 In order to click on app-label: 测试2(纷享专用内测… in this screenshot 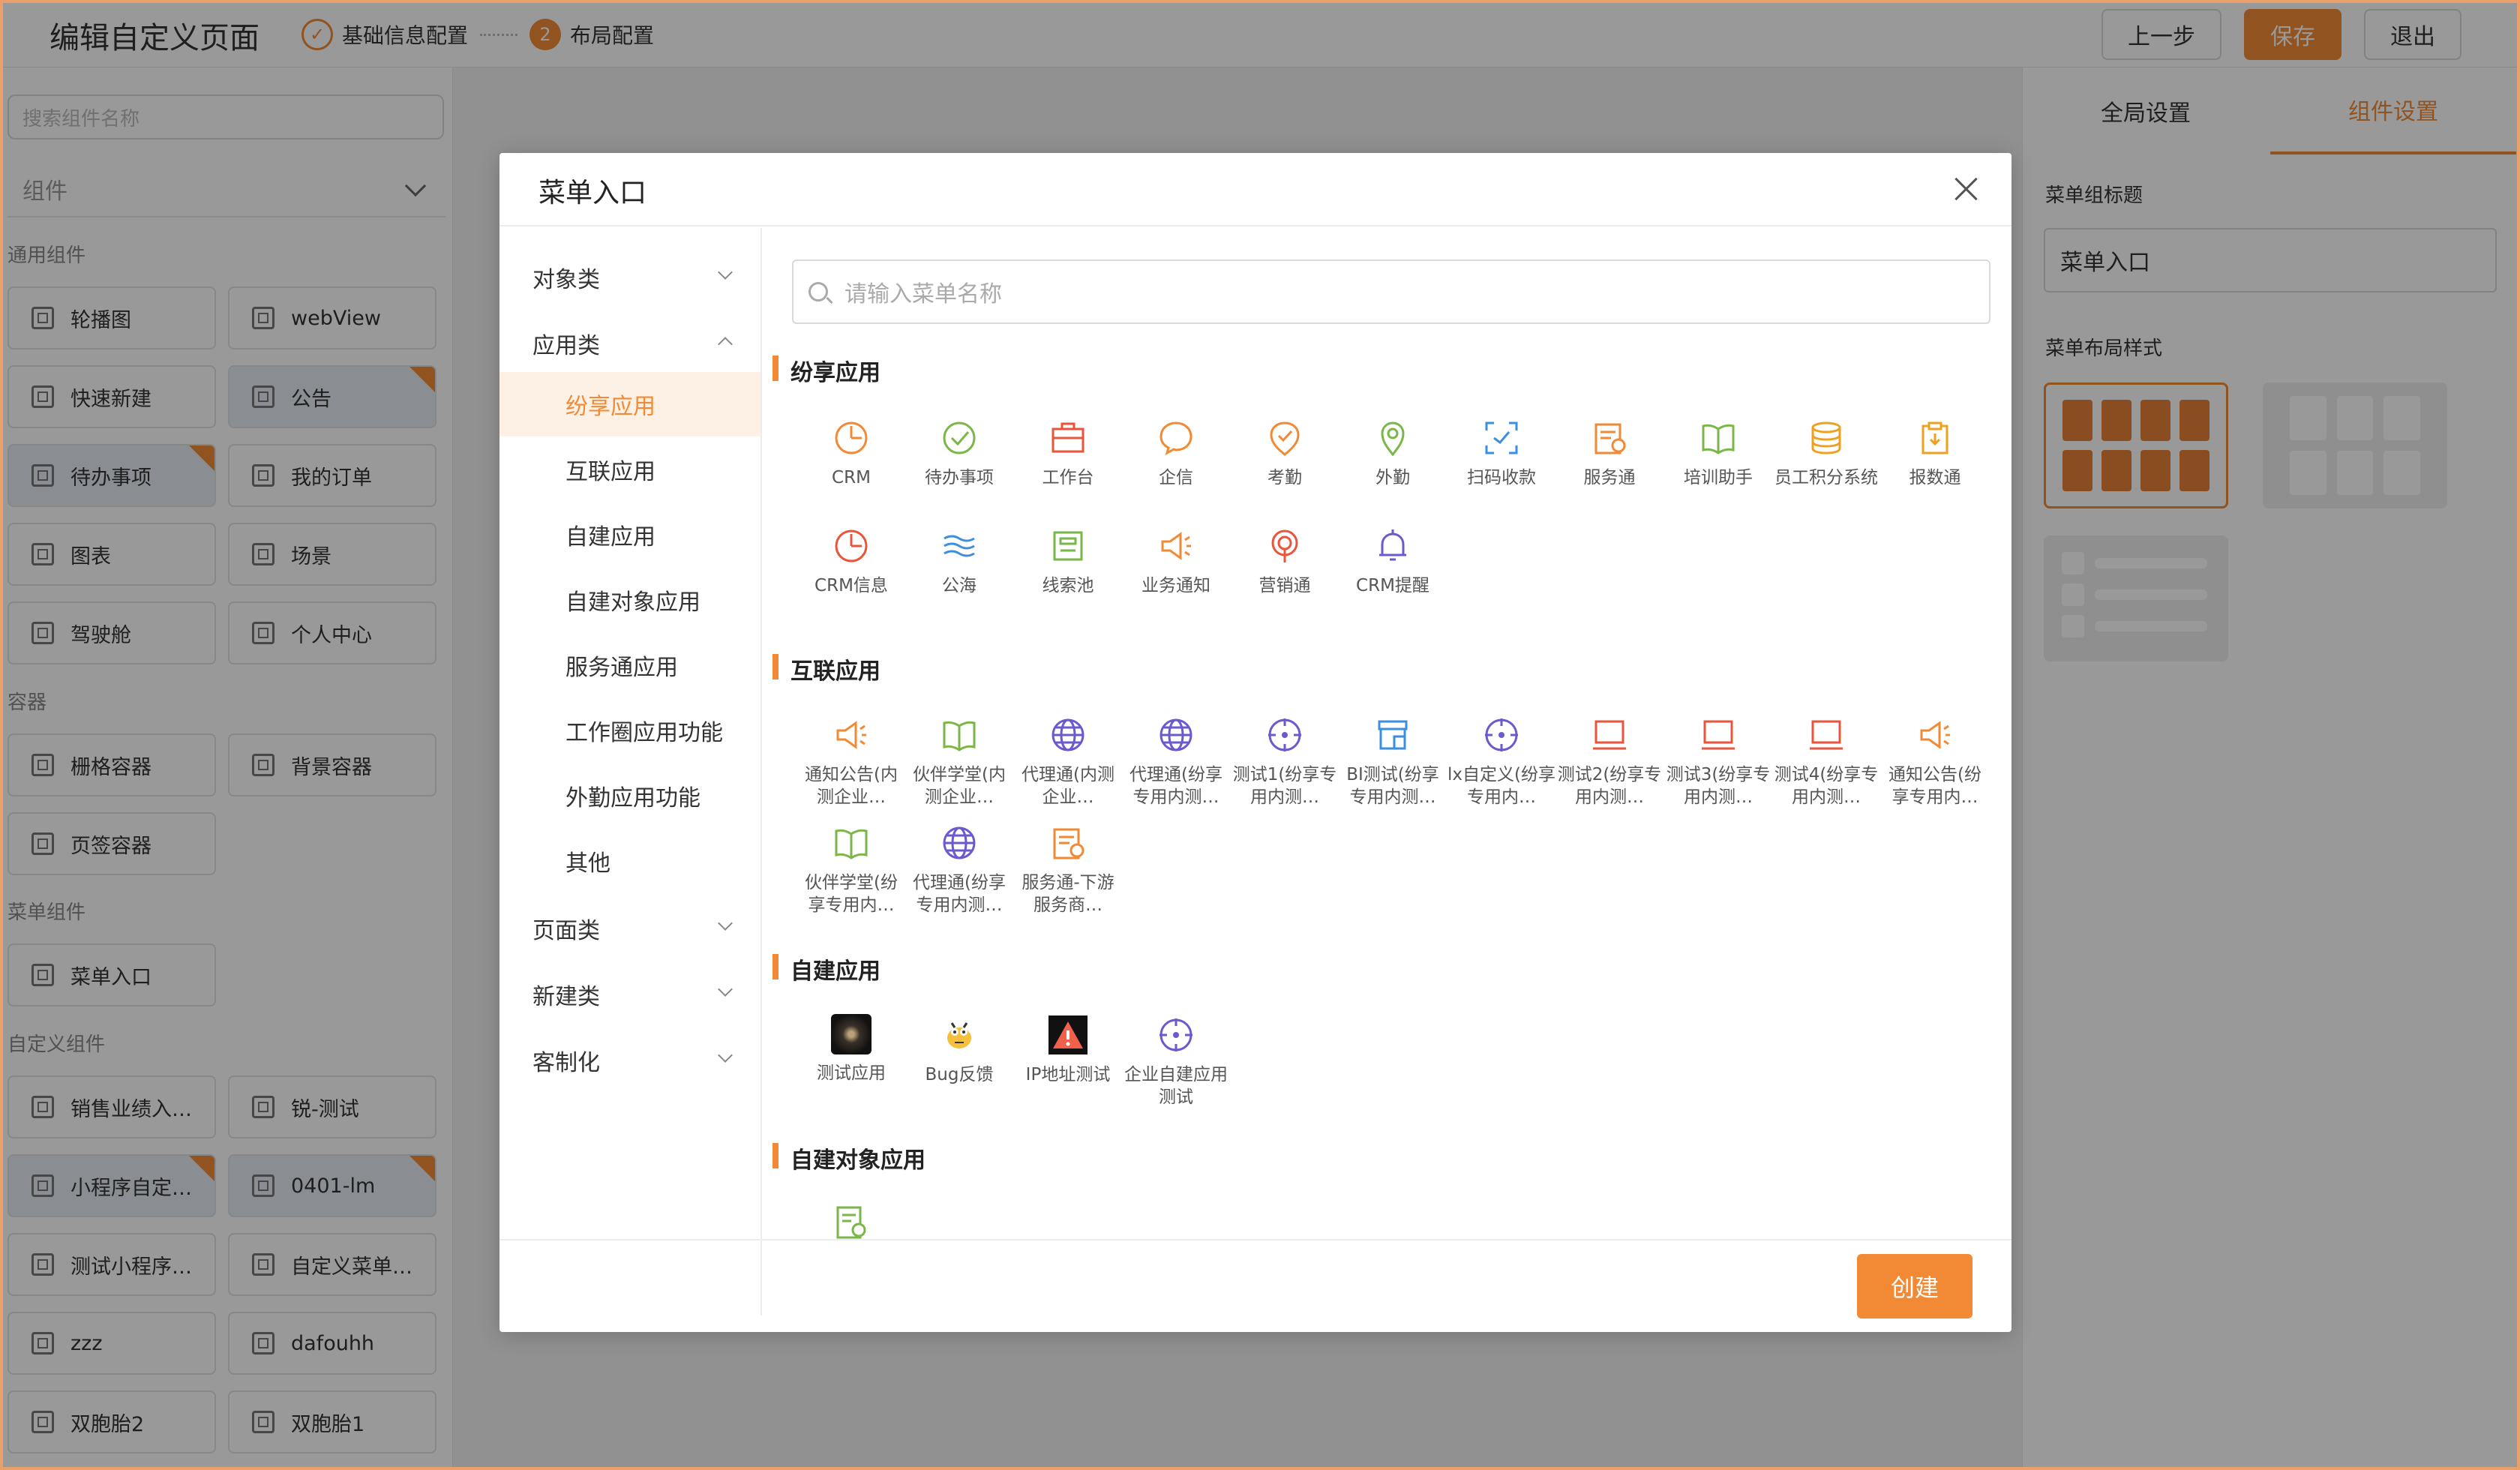, I will do `click(1609, 786)`.